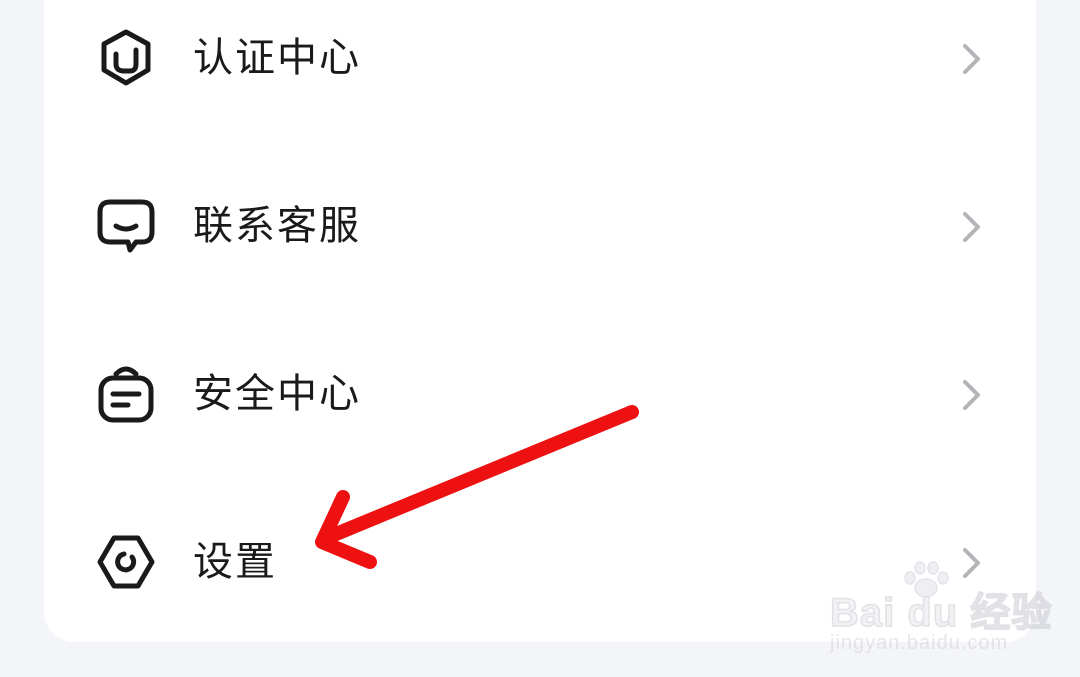  I want to click on menu-item-label: 设置, so click(235, 562).